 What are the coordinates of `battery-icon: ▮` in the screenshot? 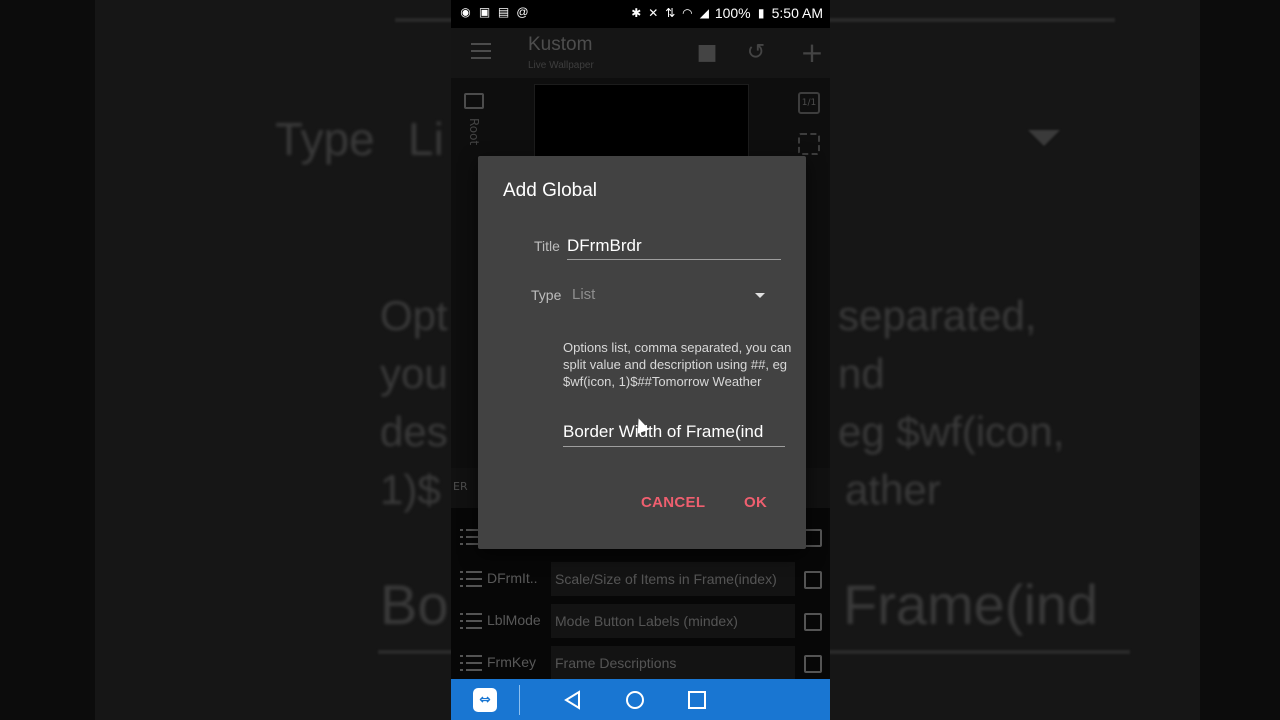 It's located at (761, 12).